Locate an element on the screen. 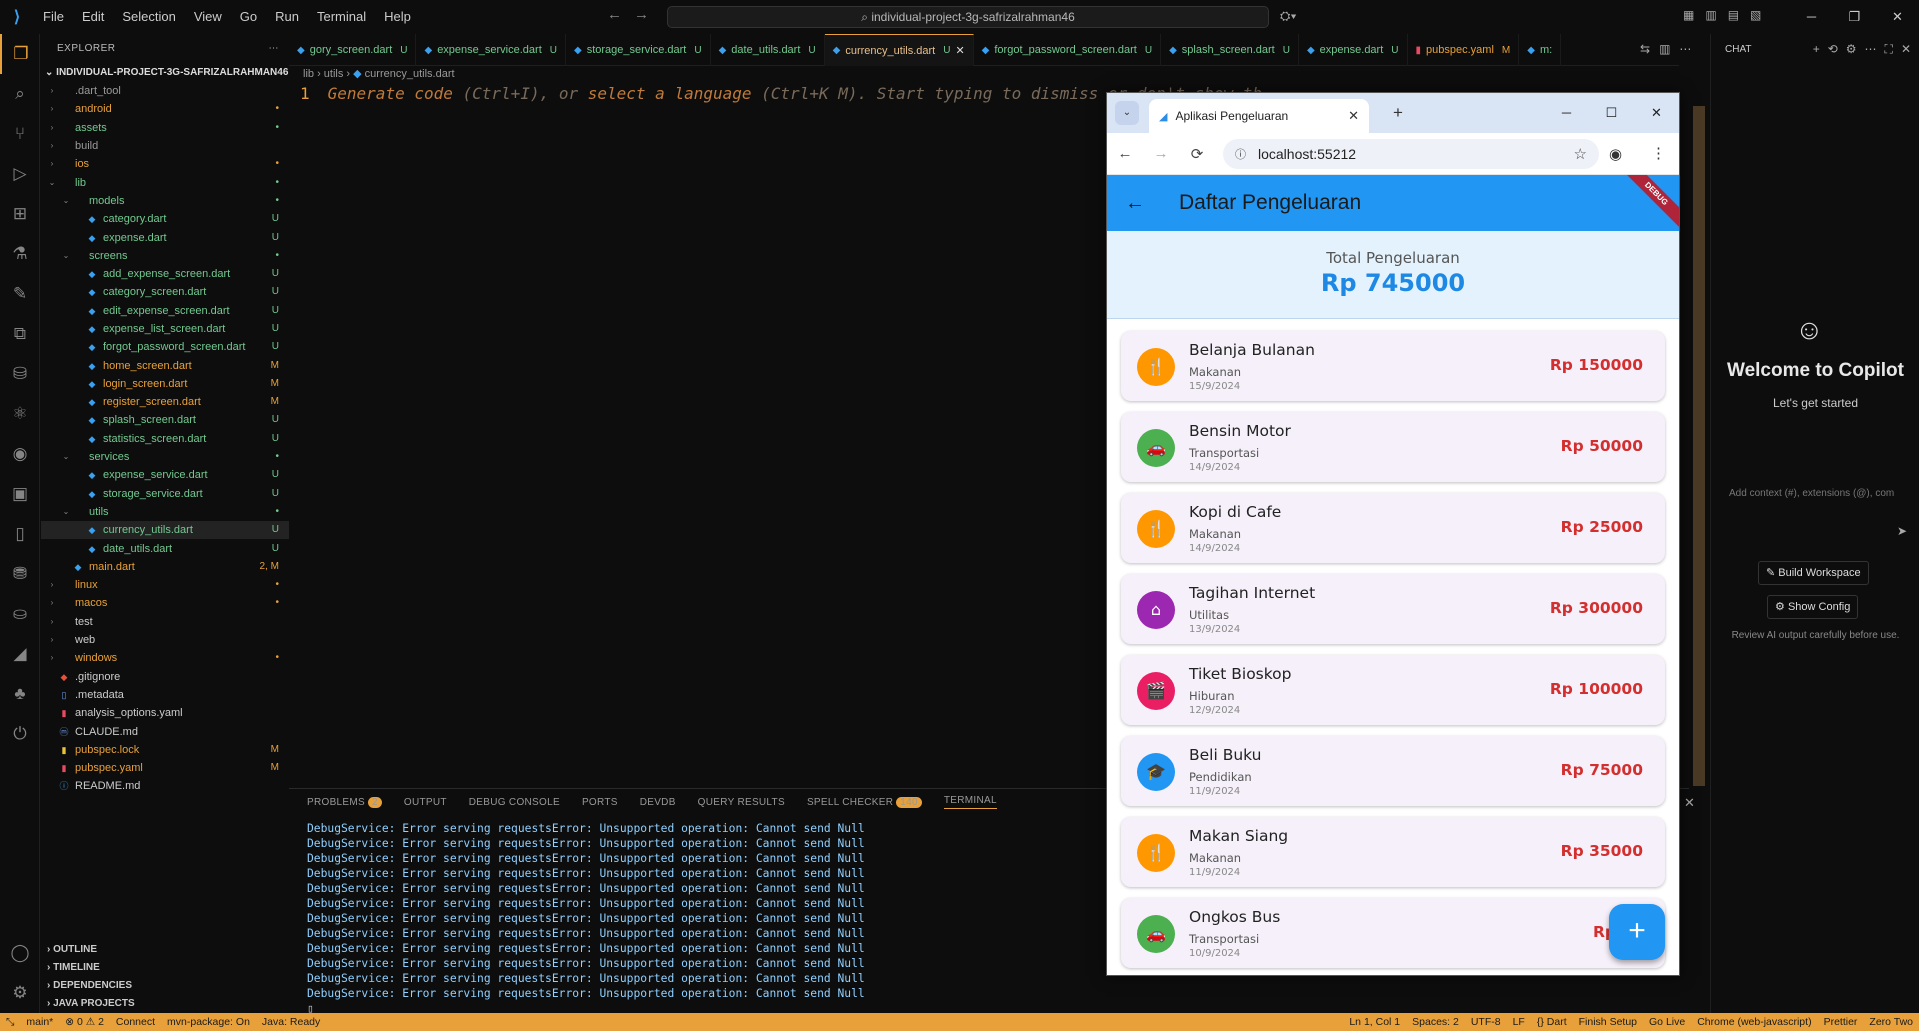 This screenshot has height=1031, width=1919. tree-item: › web is located at coordinates (165, 640).